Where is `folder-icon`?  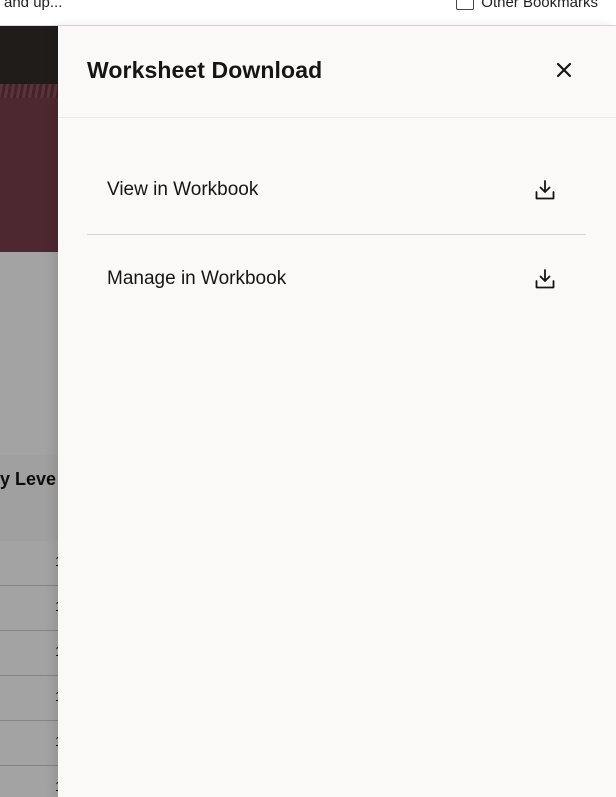 folder-icon is located at coordinates (465, 5).